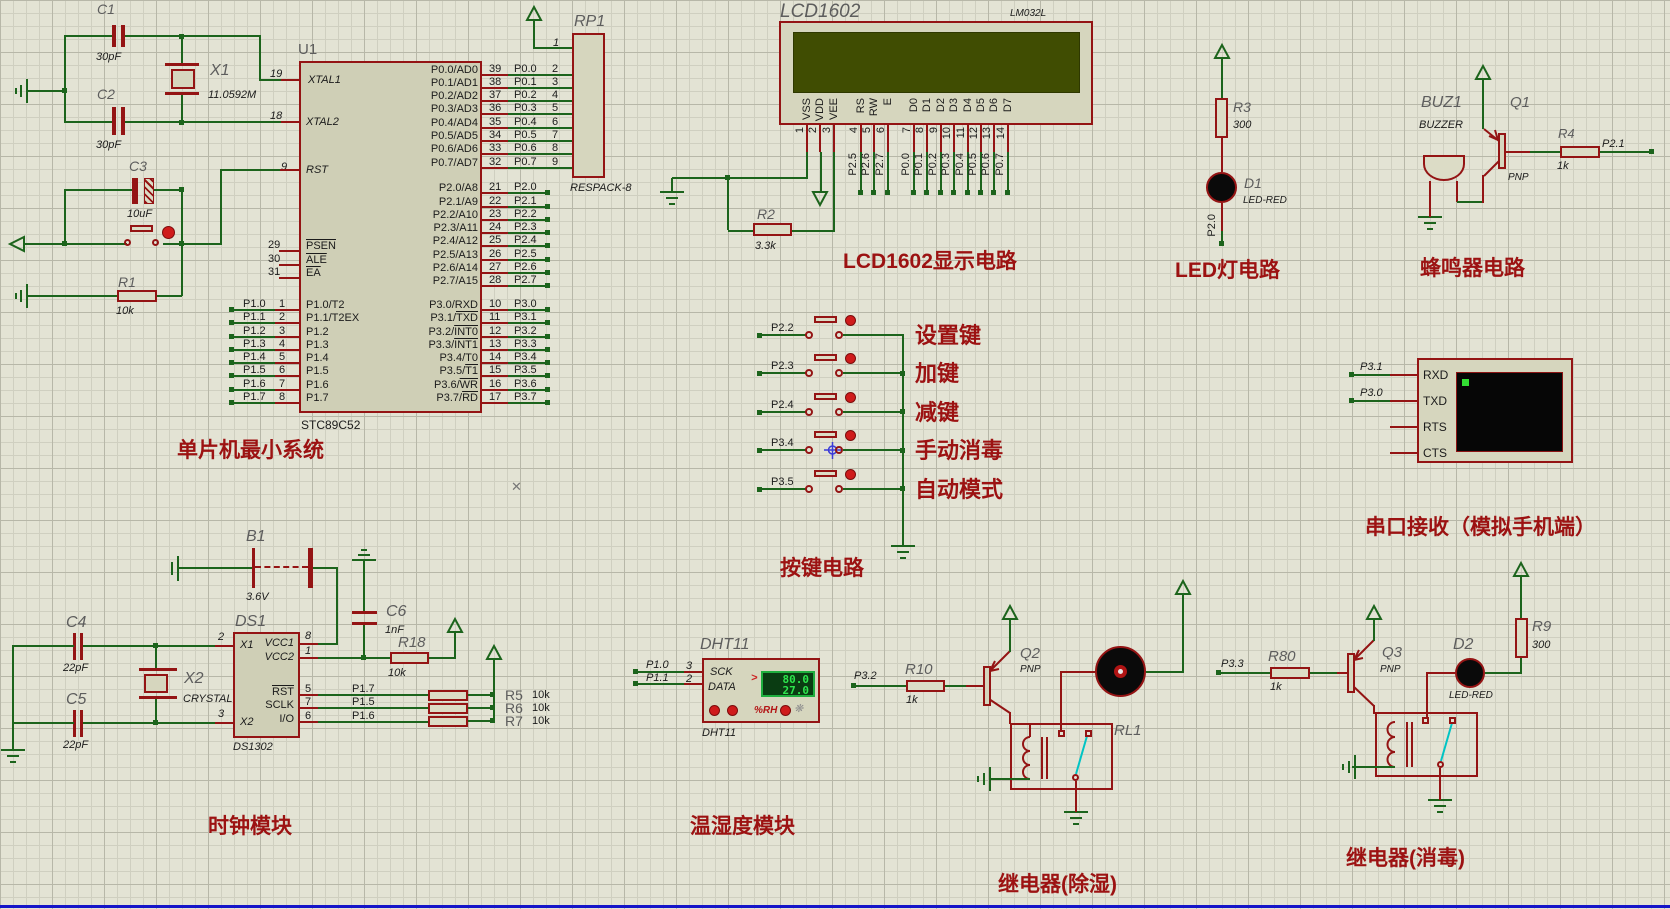  Describe the element at coordinates (555, 81) in the screenshot. I see `respack-pin-number: 3` at that location.